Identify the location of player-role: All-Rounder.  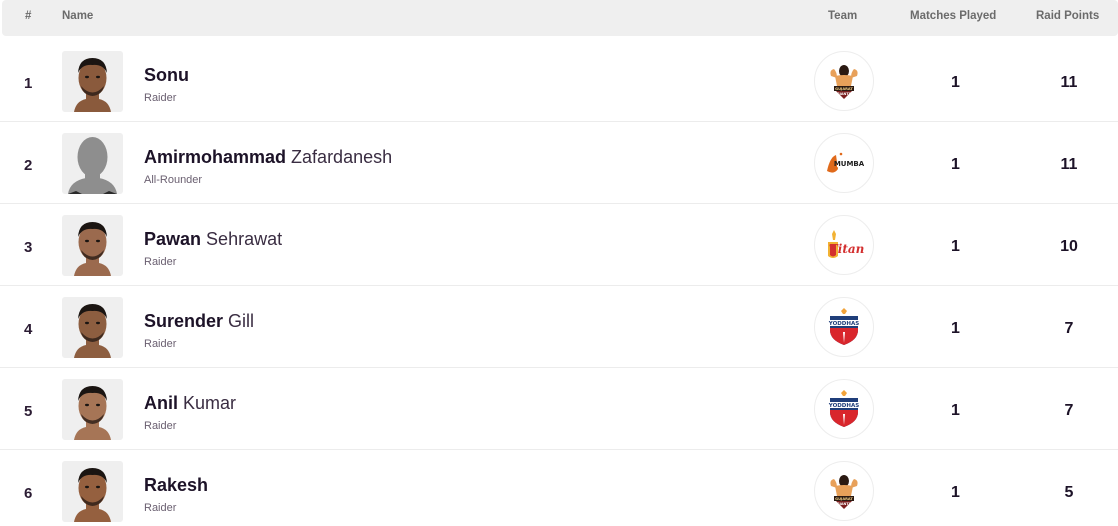
(173, 180).